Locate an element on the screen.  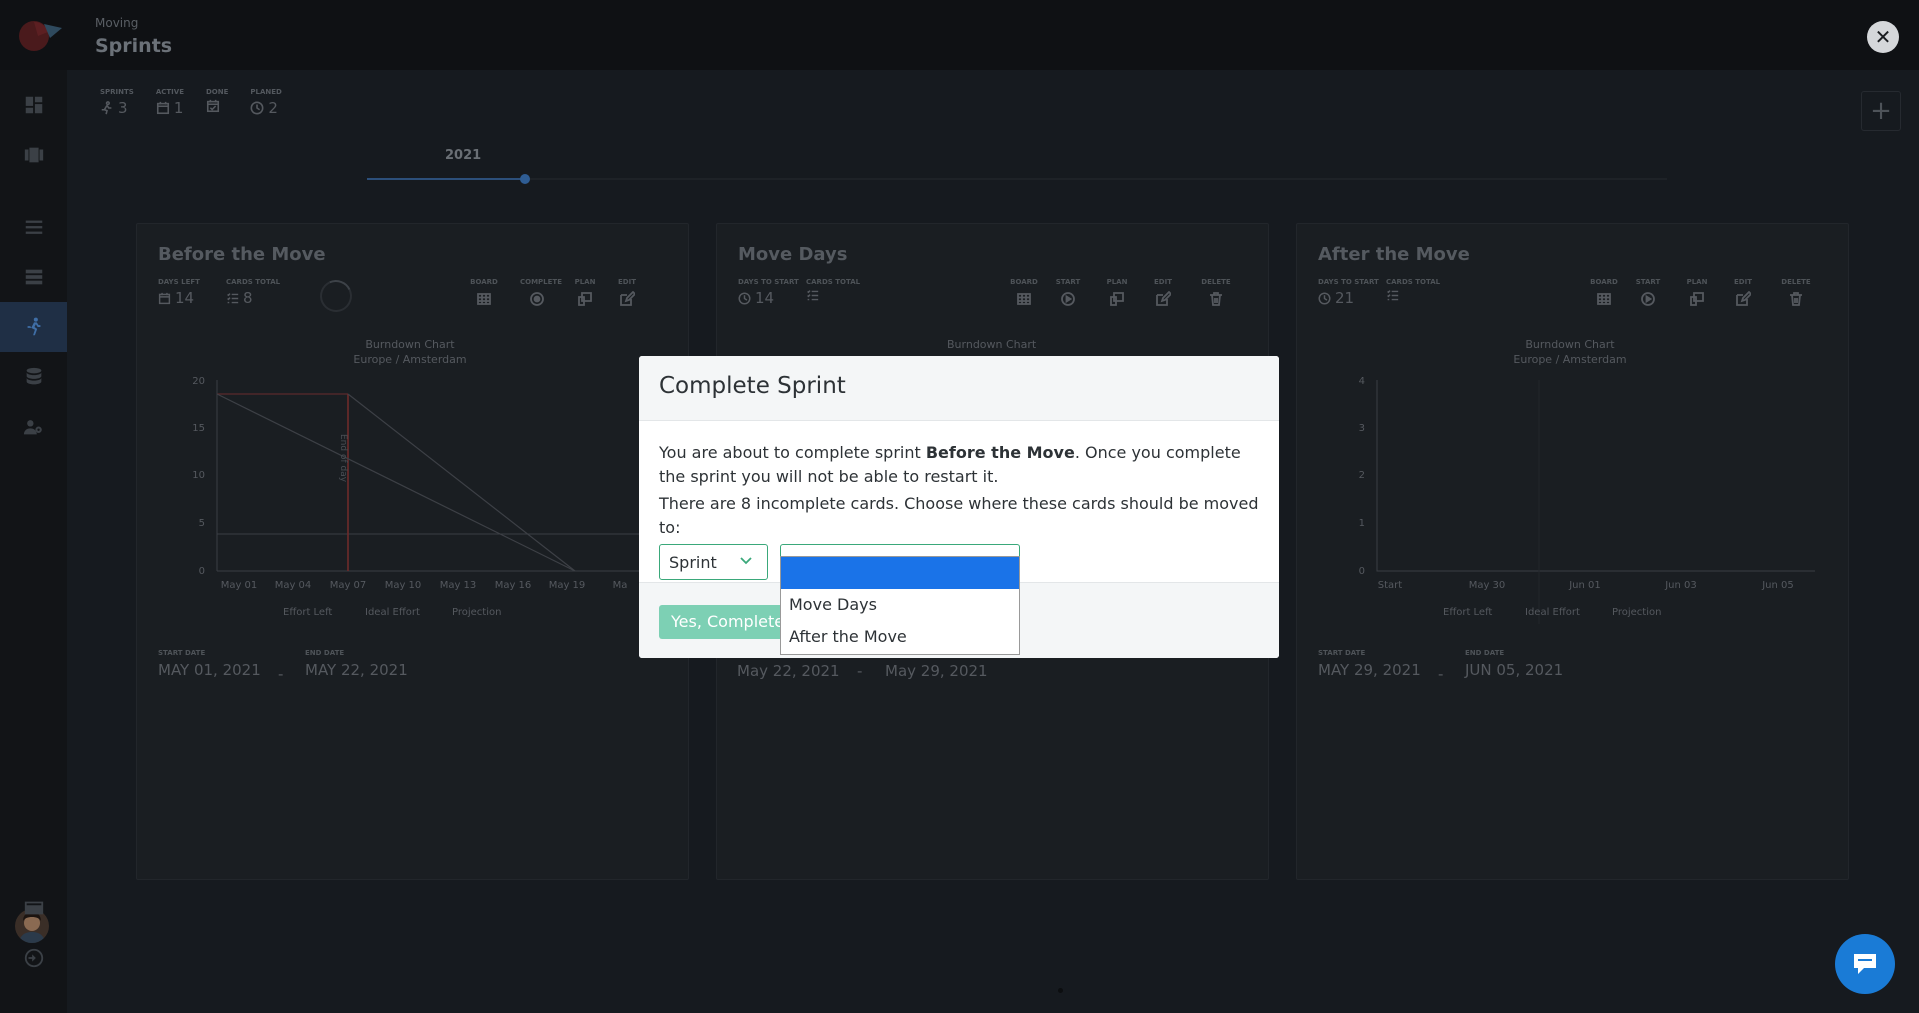
dropdown-option-move-days: Move Days is located at coordinates (900, 605).